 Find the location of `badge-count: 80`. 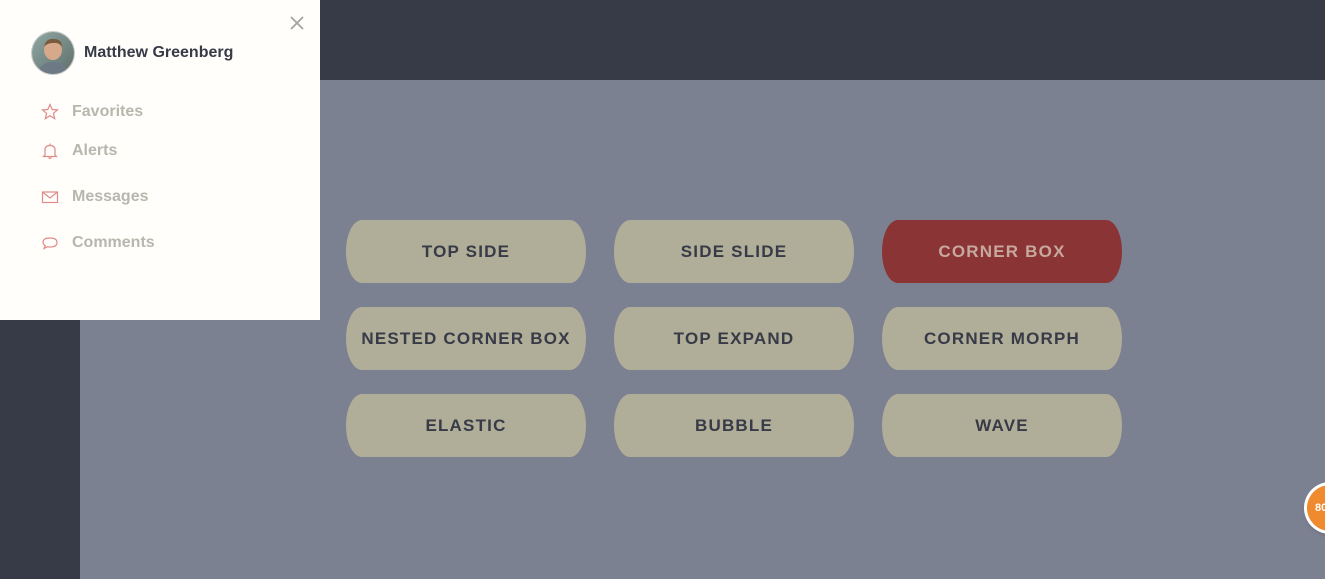

badge-count: 80 is located at coordinates (1320, 508).